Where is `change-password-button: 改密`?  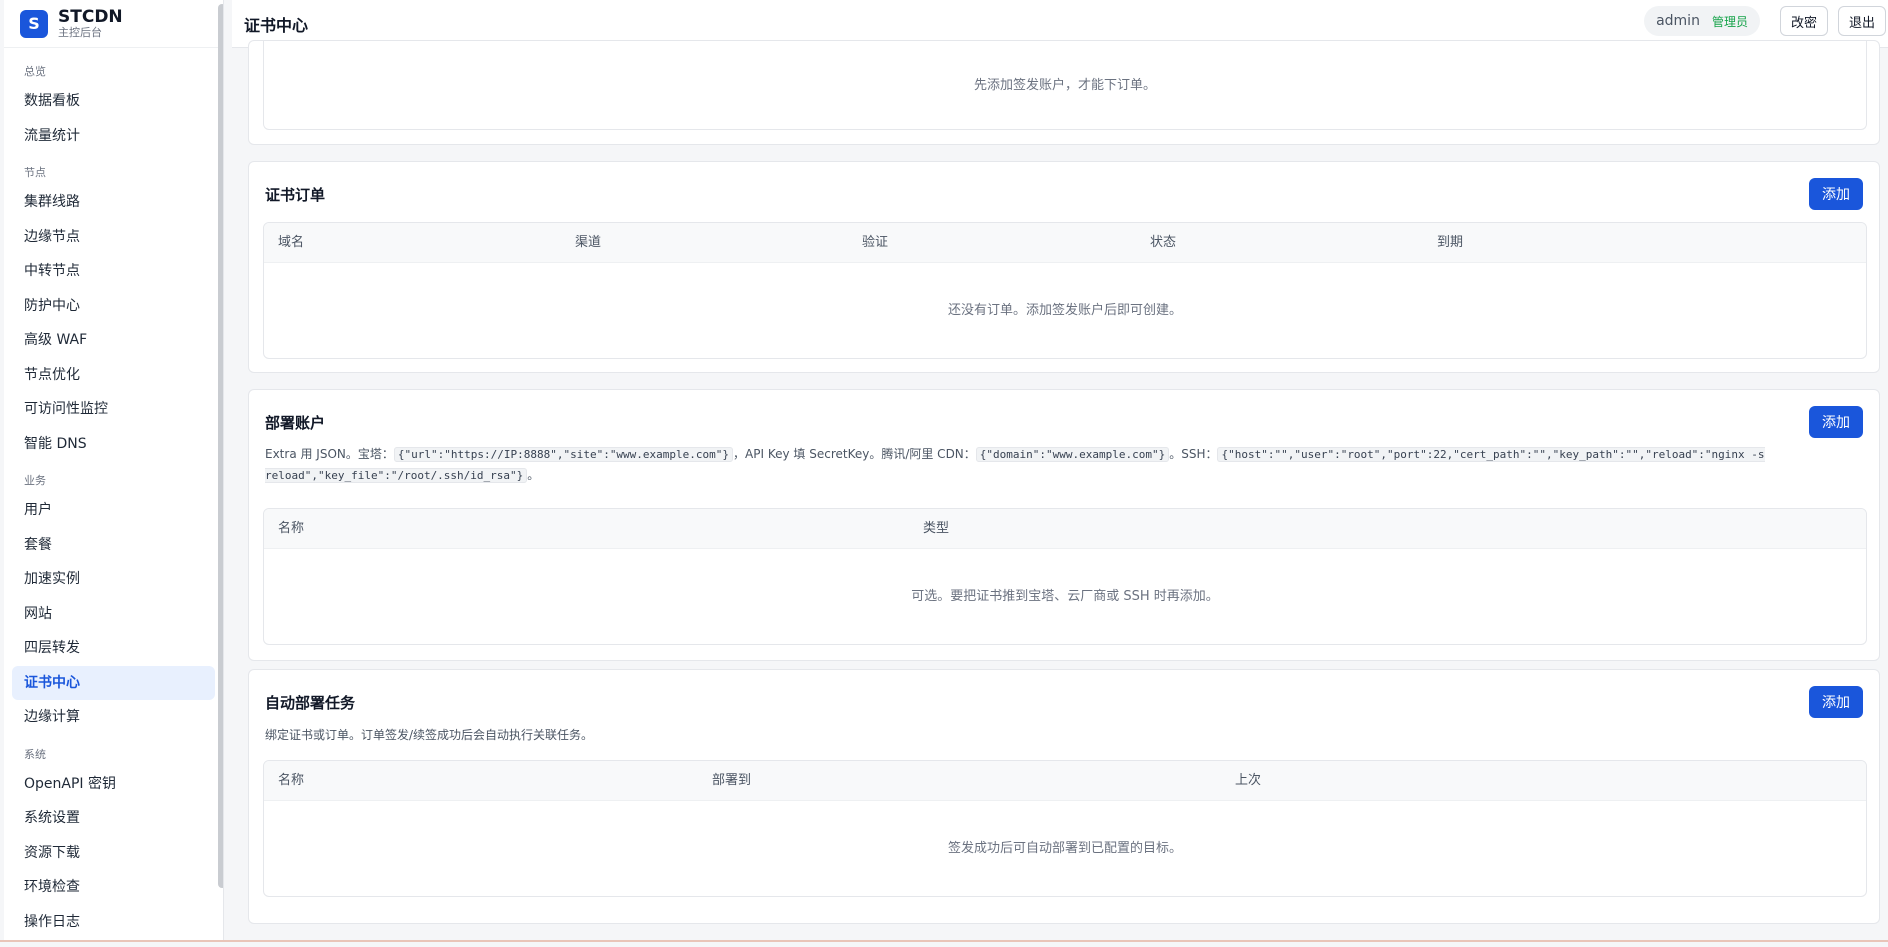 change-password-button: 改密 is located at coordinates (1803, 21).